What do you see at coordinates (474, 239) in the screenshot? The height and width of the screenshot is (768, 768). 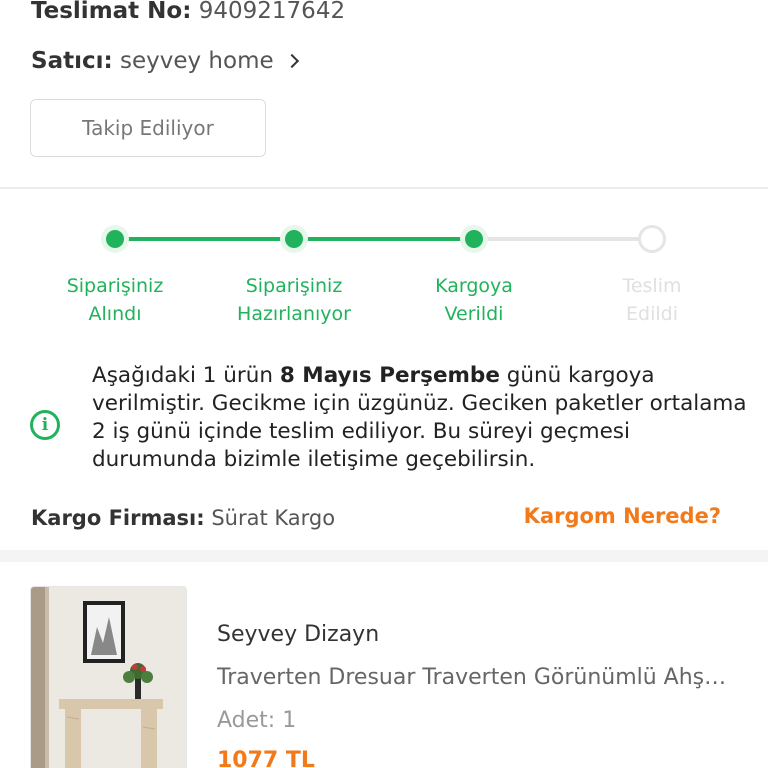 I see `step-dot-shipped` at bounding box center [474, 239].